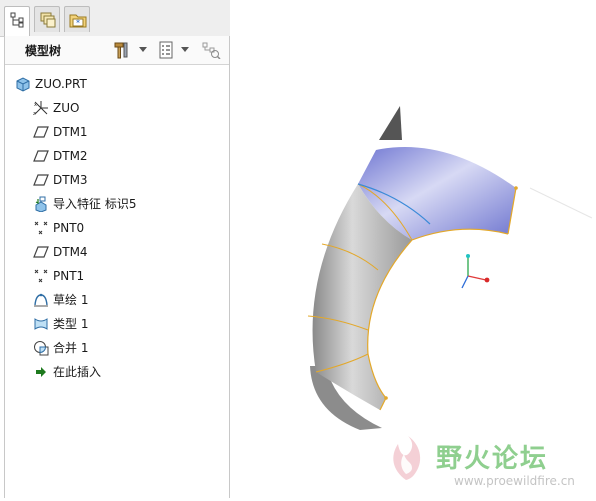  Describe the element at coordinates (41, 324) in the screenshot. I see `boundary-blend-icon` at that location.